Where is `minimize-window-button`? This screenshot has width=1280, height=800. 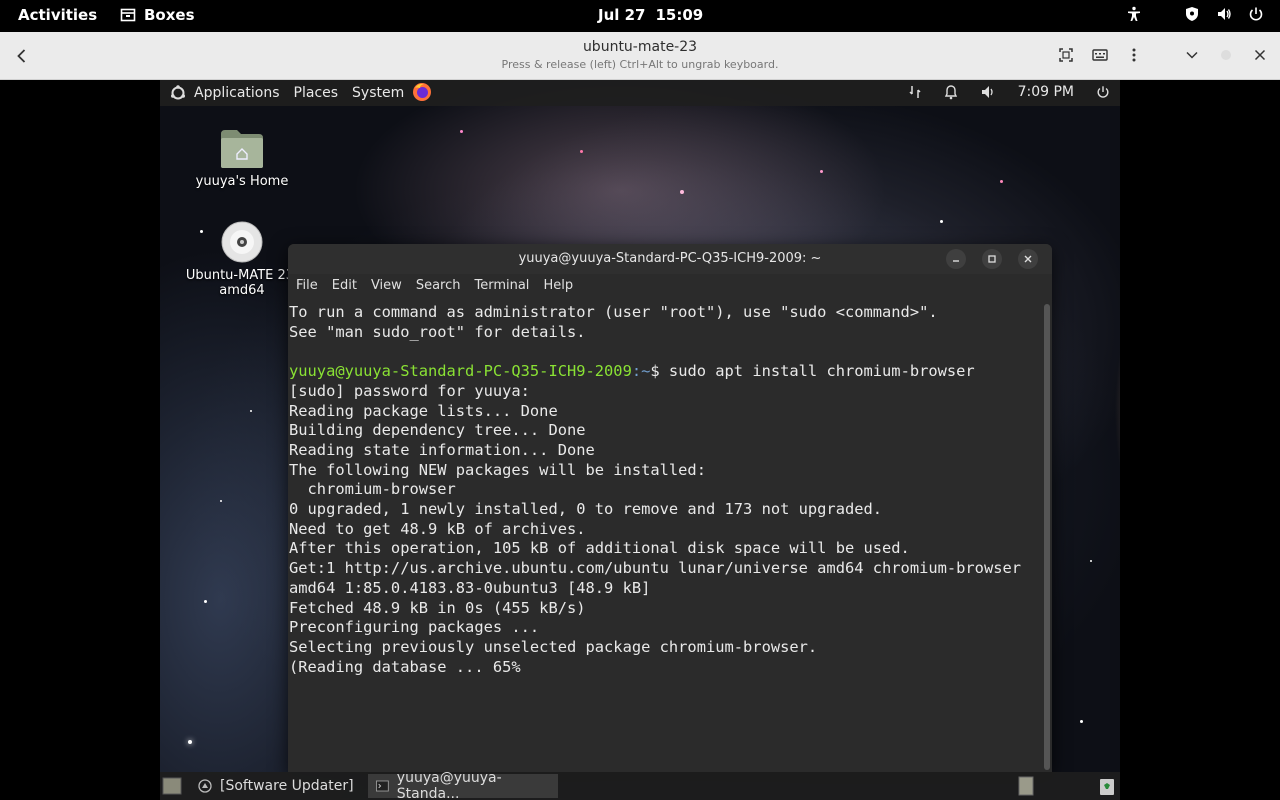
minimize-window-button is located at coordinates (1192, 55).